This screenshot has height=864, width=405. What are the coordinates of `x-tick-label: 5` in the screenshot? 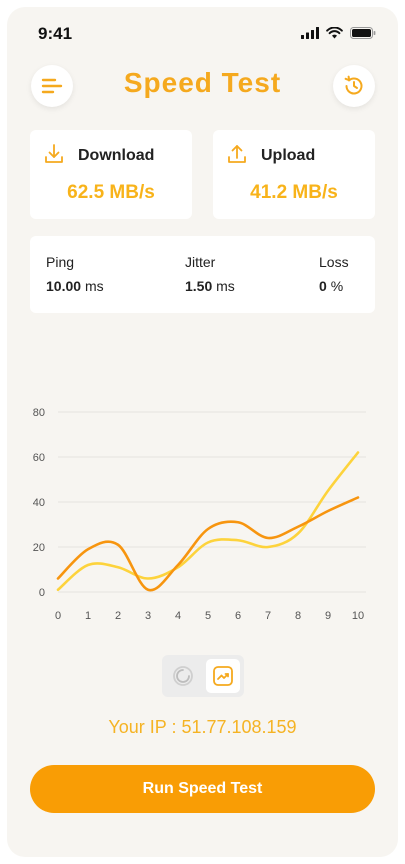 It's located at (208, 616).